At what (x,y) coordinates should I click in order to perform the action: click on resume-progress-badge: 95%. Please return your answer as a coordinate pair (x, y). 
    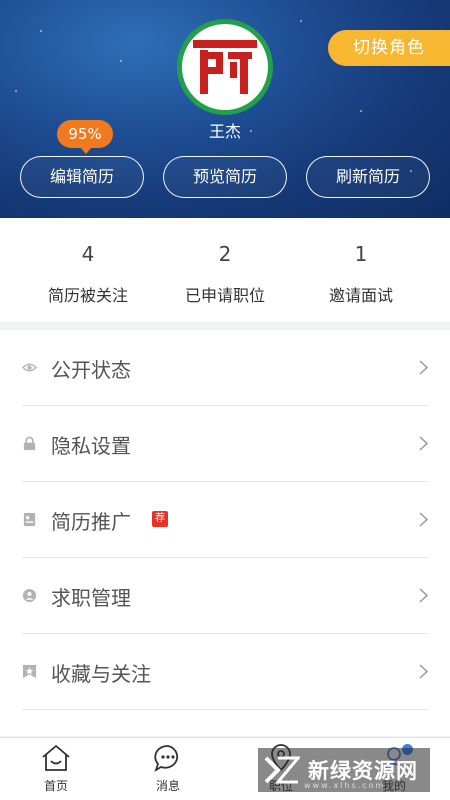
    Looking at the image, I should click on (85, 137).